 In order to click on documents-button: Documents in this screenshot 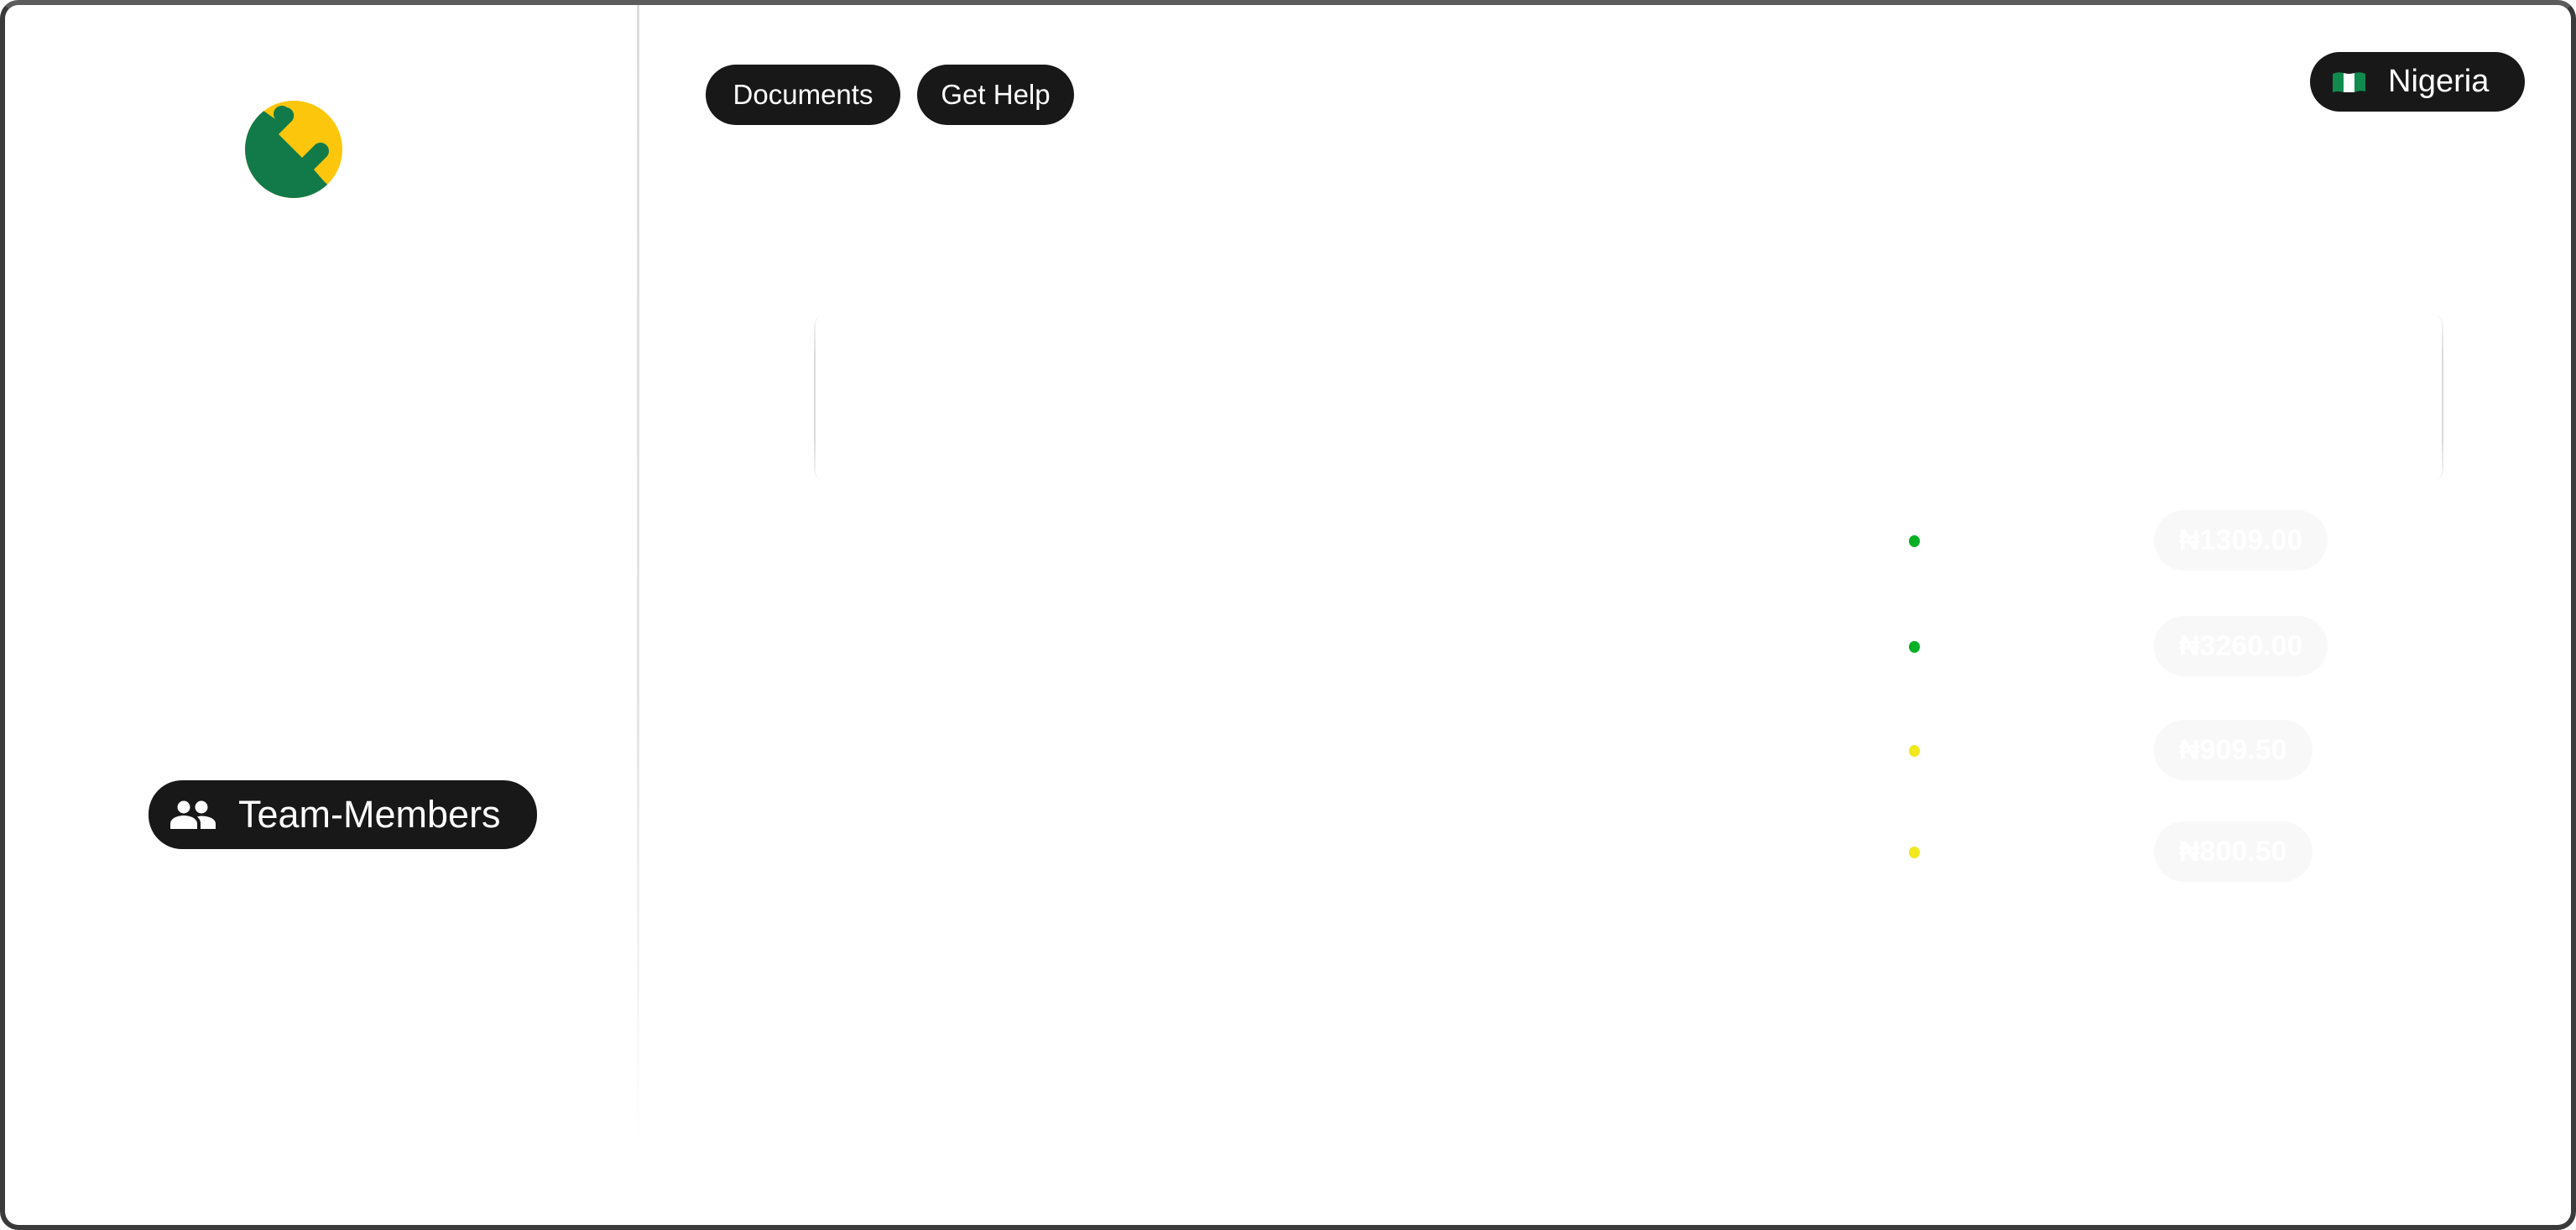, I will do `click(803, 95)`.